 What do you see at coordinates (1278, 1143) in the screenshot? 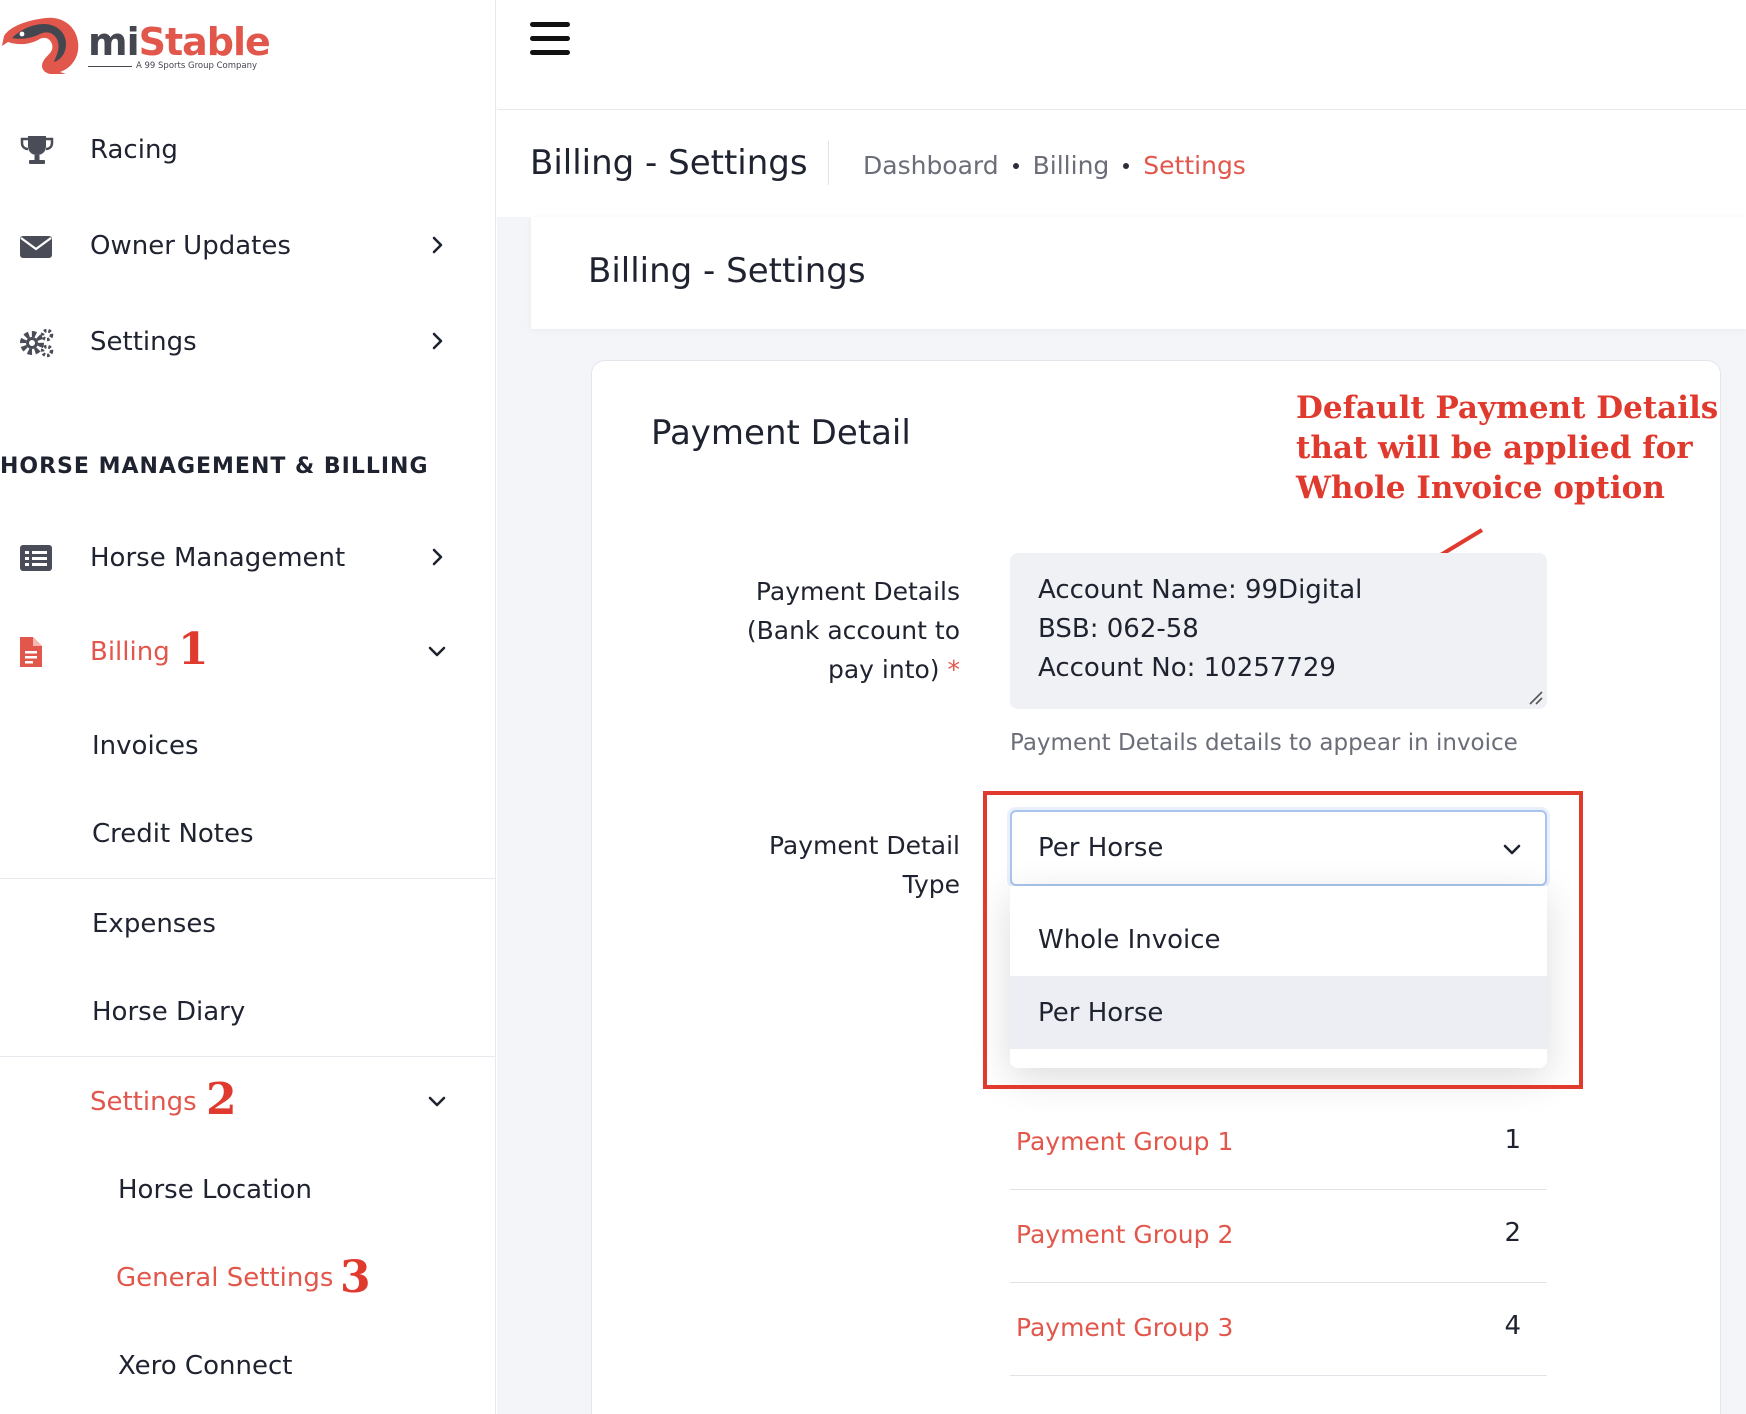
I see `payment-group-row: Payment Group 1 1` at bounding box center [1278, 1143].